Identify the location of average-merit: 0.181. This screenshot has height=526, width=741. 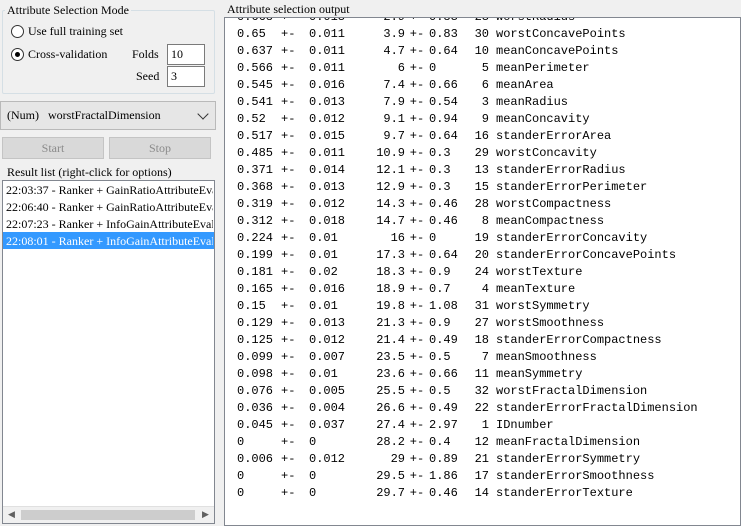
(255, 272).